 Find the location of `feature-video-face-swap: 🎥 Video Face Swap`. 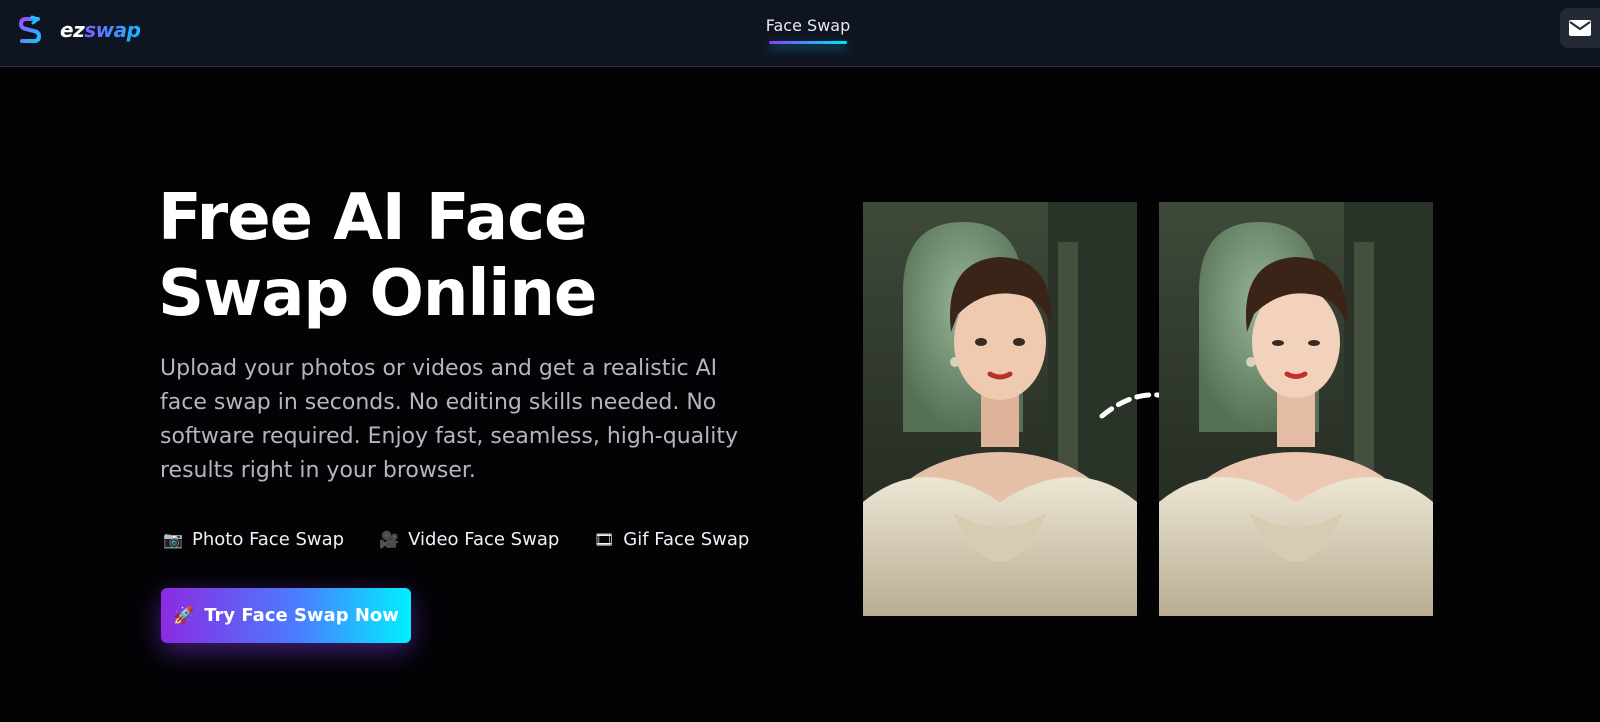

feature-video-face-swap: 🎥 Video Face Swap is located at coordinates (468, 539).